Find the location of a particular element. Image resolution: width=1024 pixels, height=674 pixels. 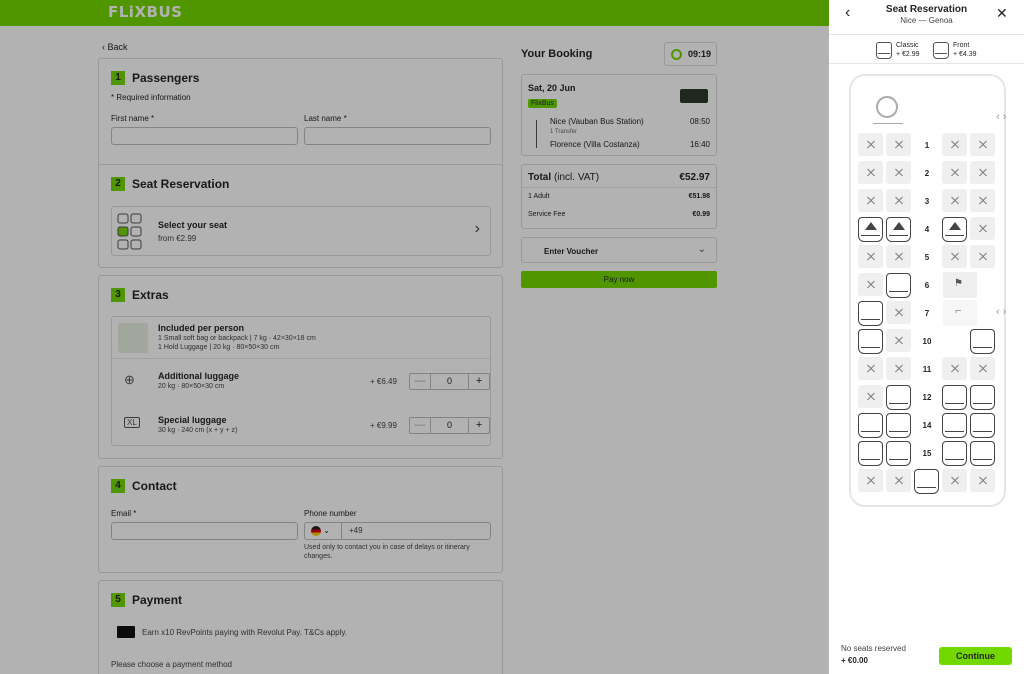

driver-divider is located at coordinates (888, 123).